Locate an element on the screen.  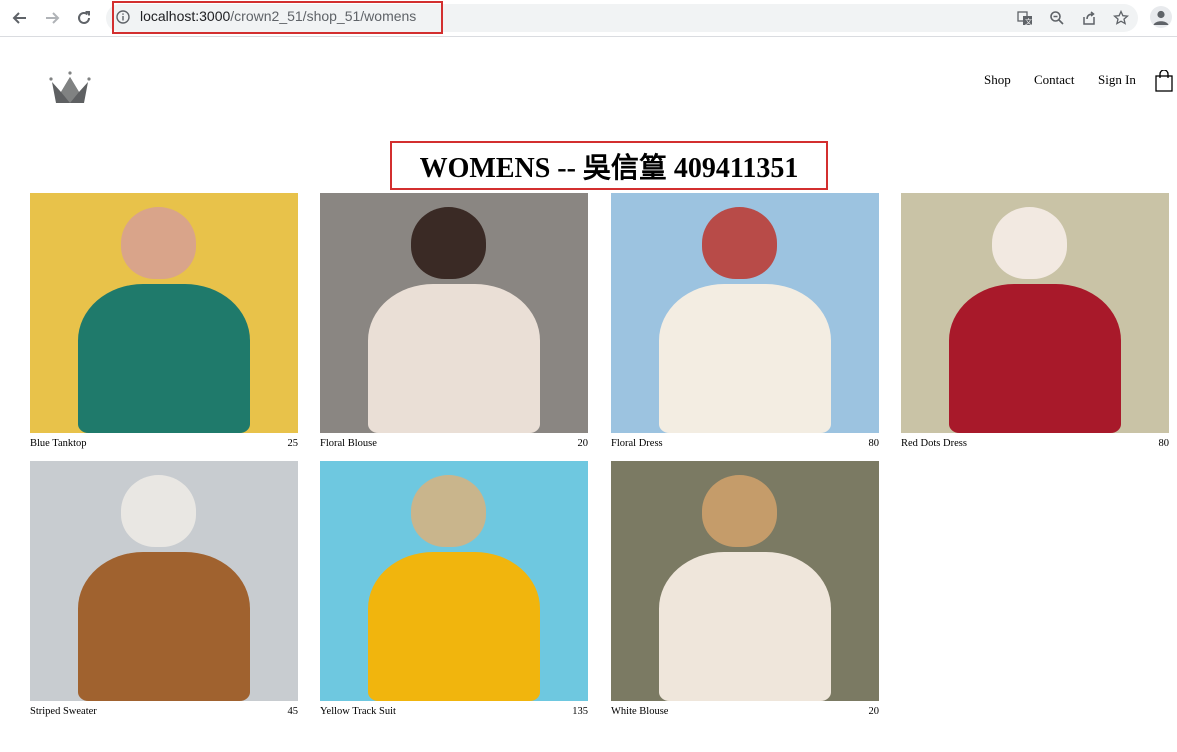
collection-item-blue-tanktop: Blue Tanktop 25 is located at coordinates (164, 322).